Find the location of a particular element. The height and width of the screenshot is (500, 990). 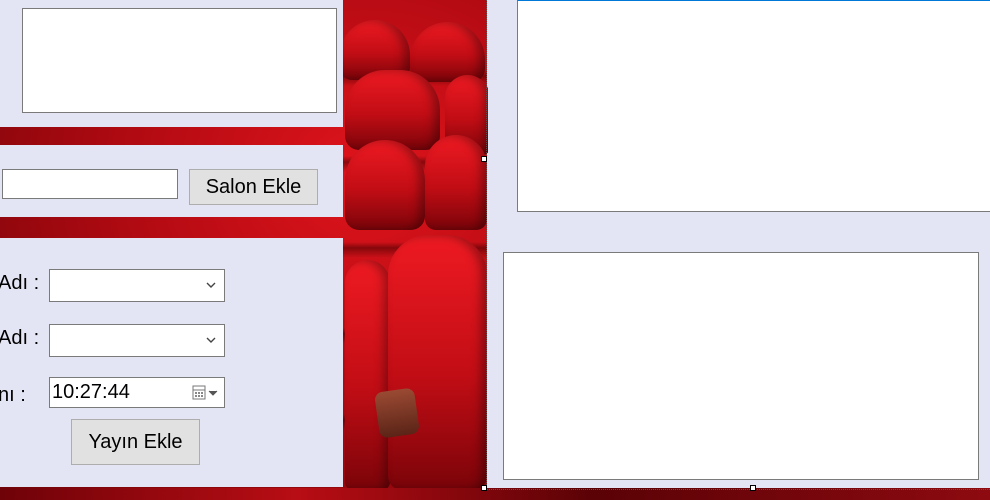

salon-panel: Salon Ekle is located at coordinates (171, 181).